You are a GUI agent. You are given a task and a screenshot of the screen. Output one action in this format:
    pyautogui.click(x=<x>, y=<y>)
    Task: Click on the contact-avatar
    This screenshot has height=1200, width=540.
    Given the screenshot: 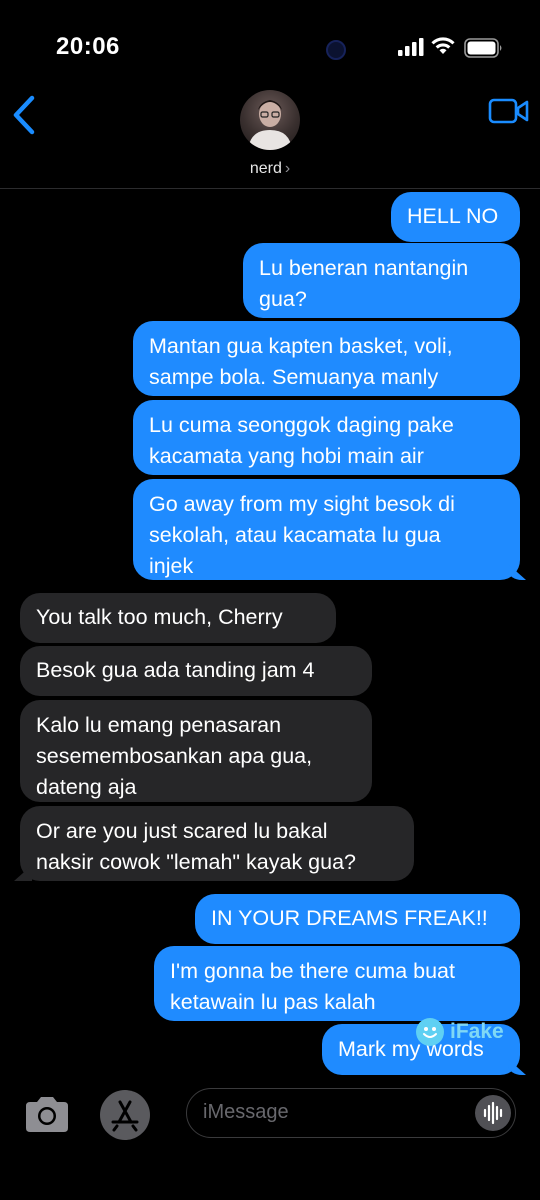 What is the action you would take?
    pyautogui.click(x=270, y=120)
    